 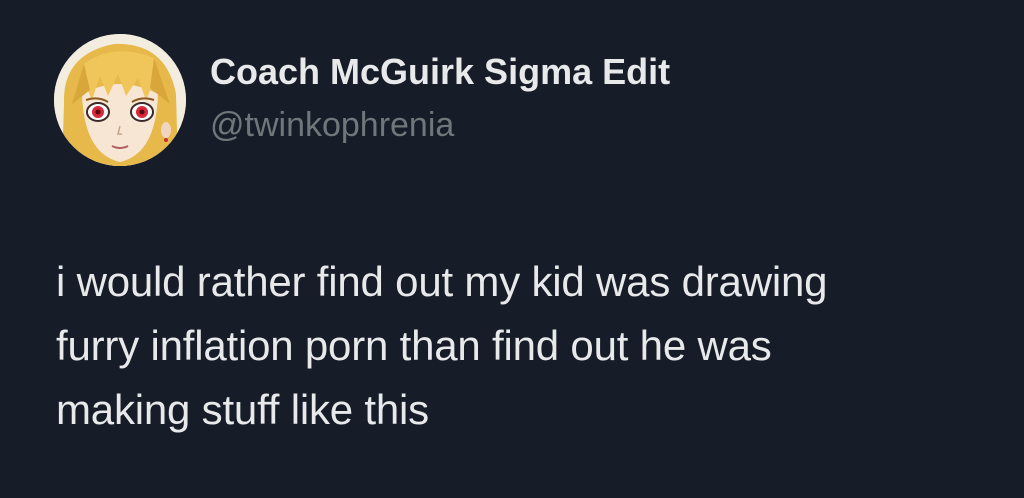 I want to click on tweet-text-line: making stuff like this, so click(x=242, y=409).